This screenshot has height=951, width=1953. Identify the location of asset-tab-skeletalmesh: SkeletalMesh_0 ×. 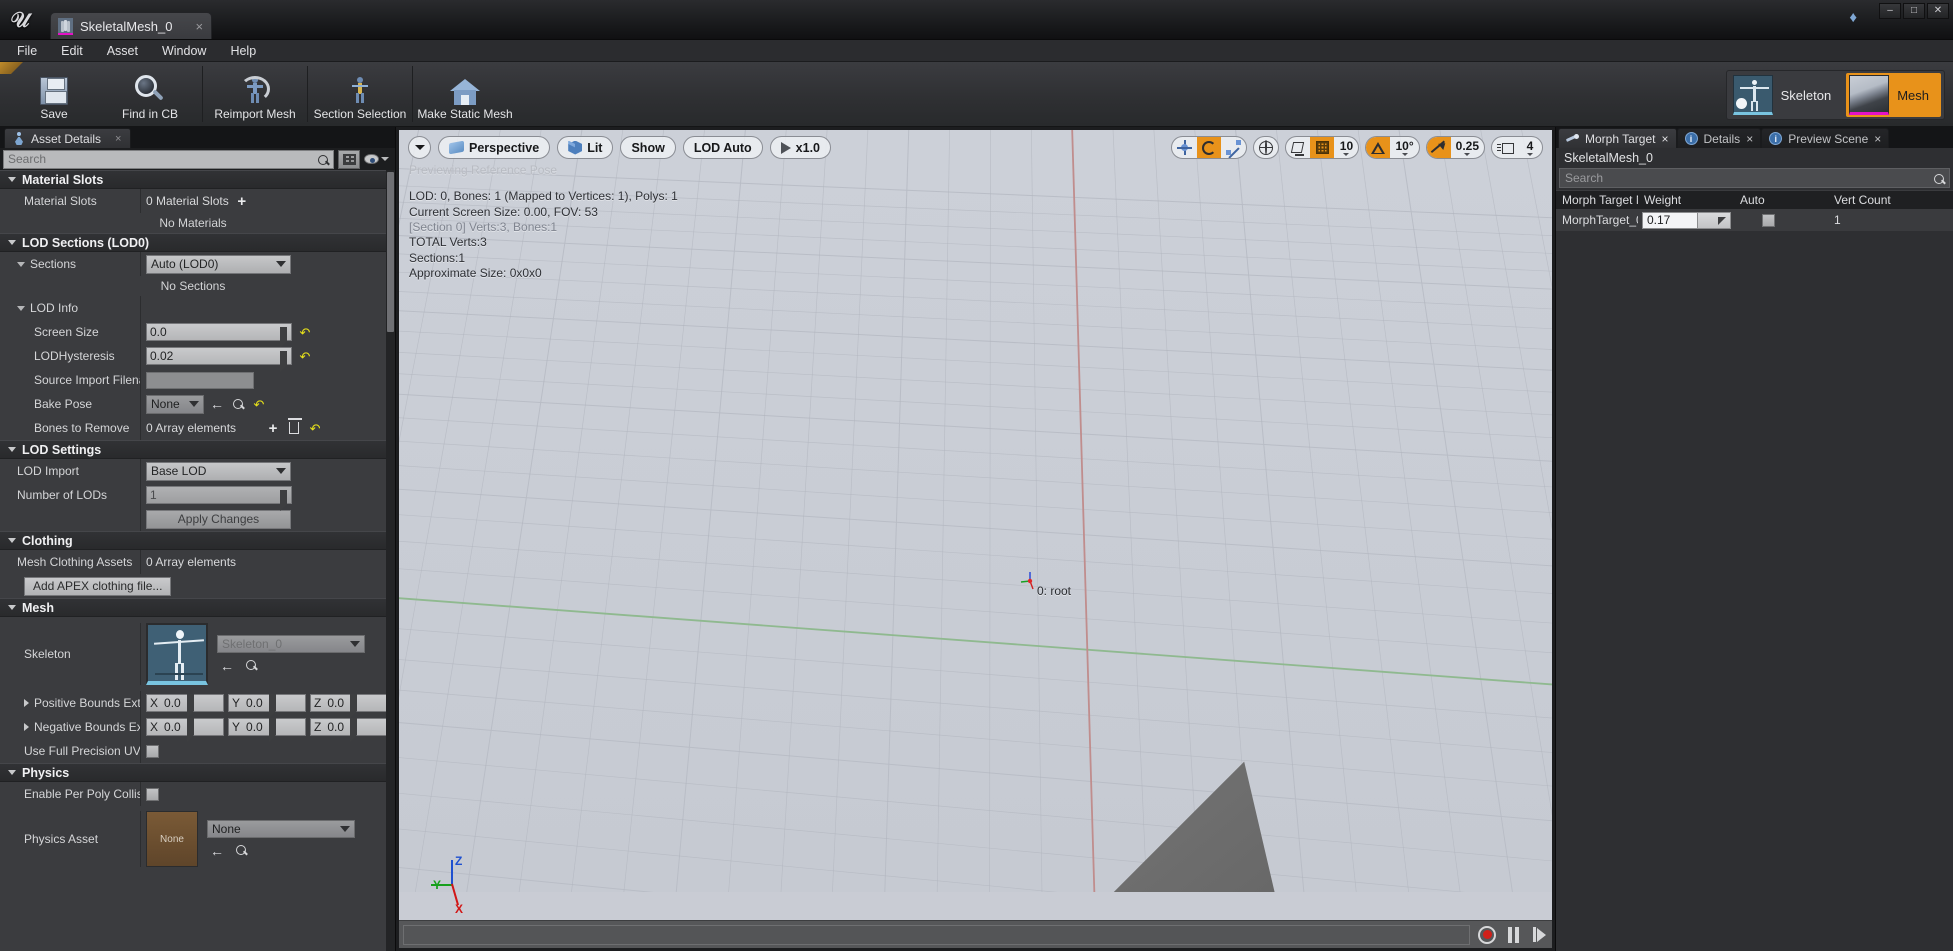
(131, 25).